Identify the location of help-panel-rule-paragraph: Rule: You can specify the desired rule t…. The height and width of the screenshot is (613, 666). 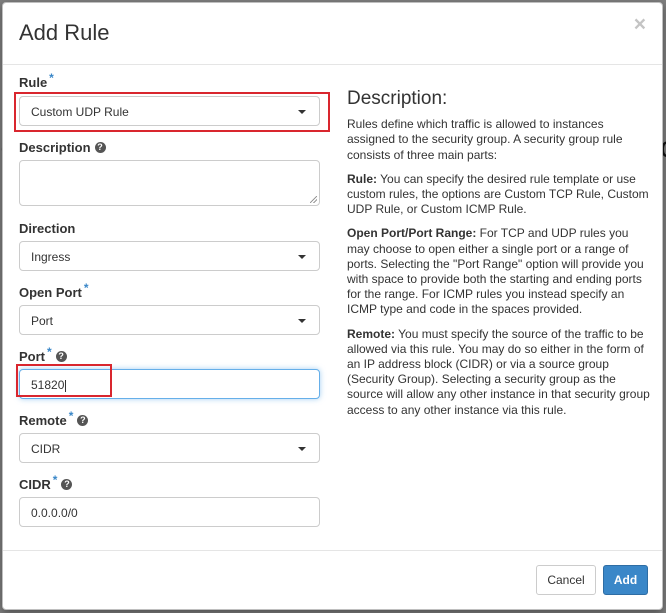
(498, 194).